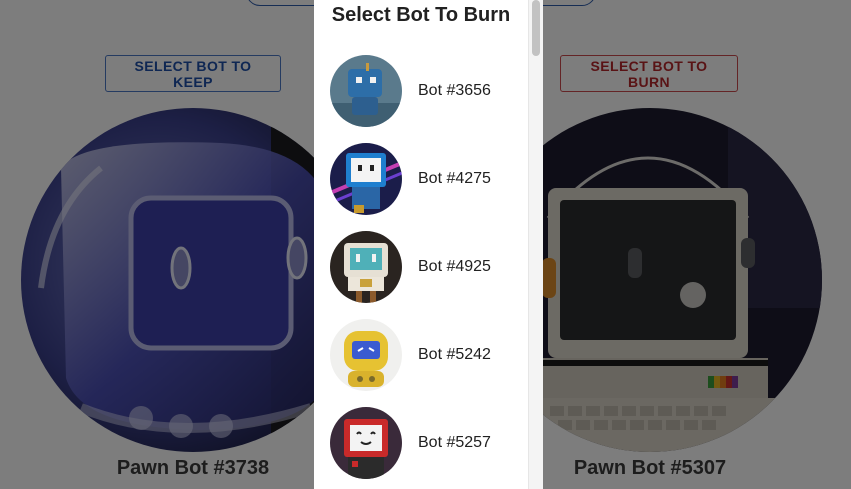 Image resolution: width=851 pixels, height=489 pixels. I want to click on bot-list-item-label: Bot #5257, so click(454, 442).